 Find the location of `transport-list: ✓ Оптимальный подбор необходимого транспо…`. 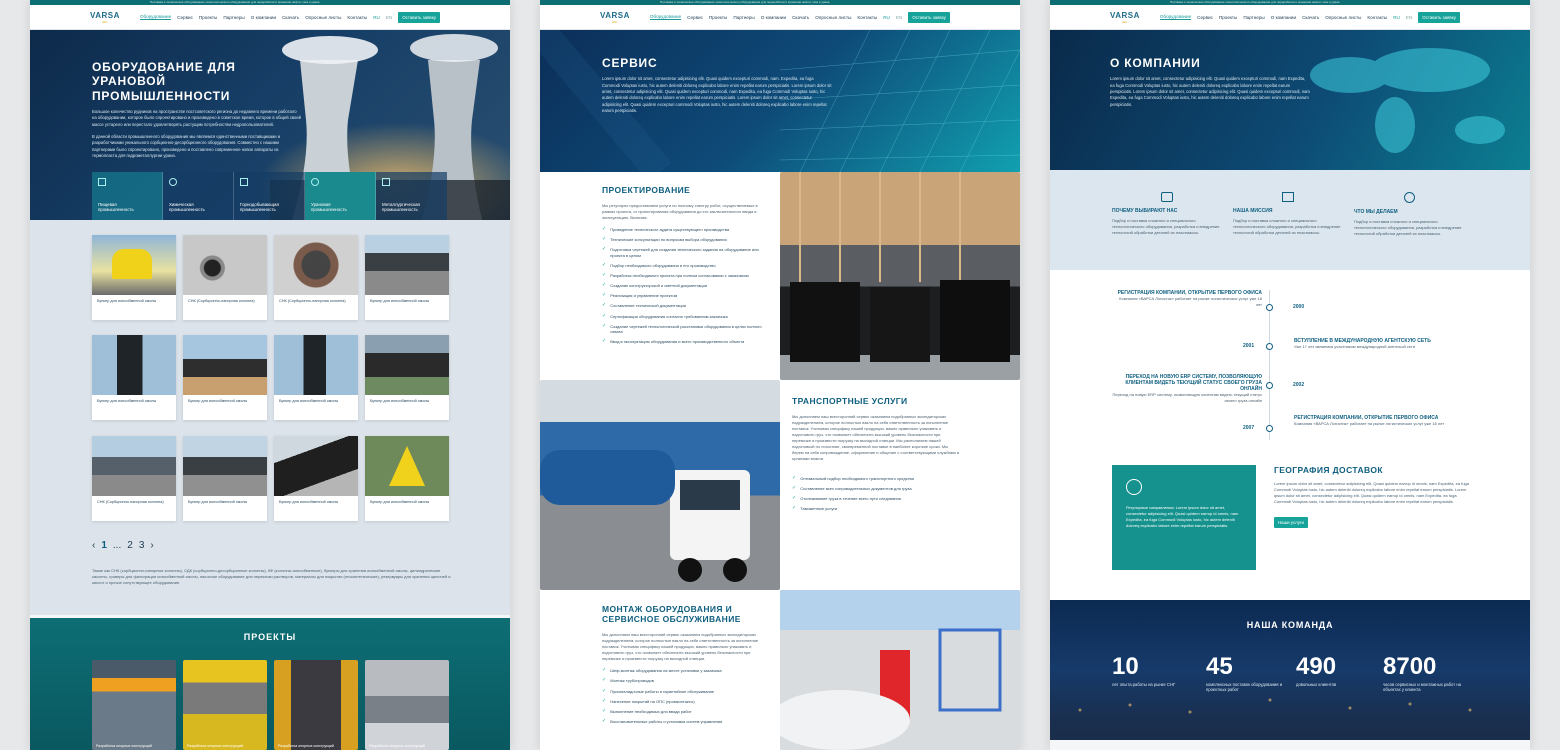

transport-list: ✓ Оптимальный подбор необходимого транспо… is located at coordinates (876, 494).